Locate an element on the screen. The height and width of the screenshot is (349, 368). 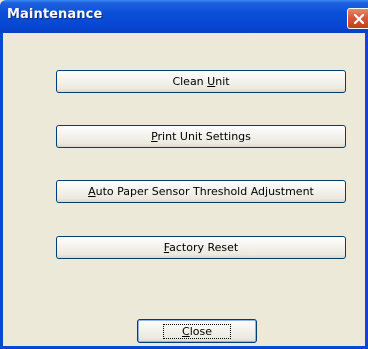
factory-reset-label: Factory Reset is located at coordinates (201, 247).